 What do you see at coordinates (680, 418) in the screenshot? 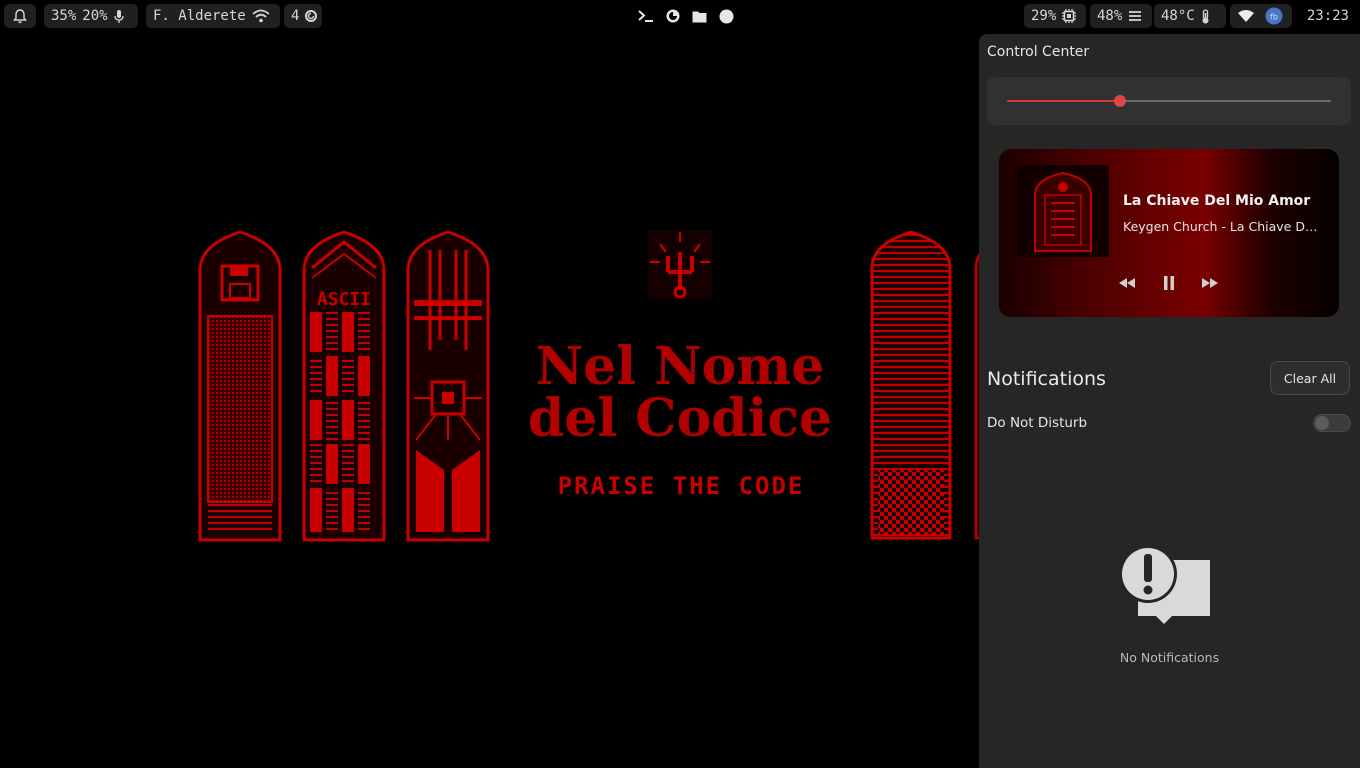
I see `wallpaper-title-line2: del Codice` at bounding box center [680, 418].